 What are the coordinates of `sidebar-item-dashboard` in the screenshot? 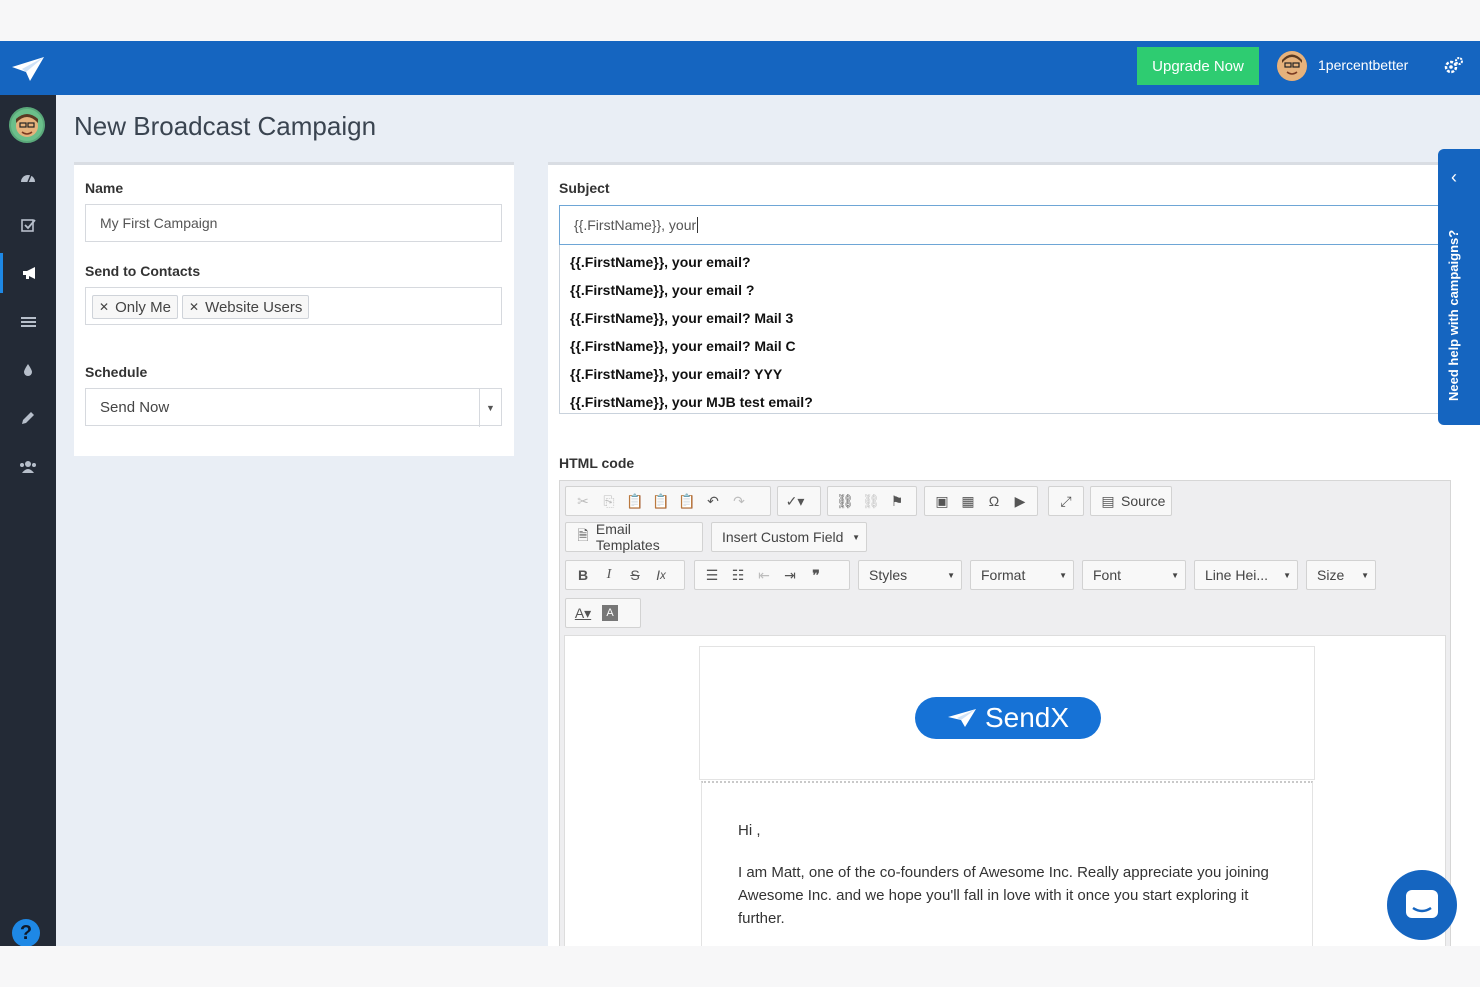 It's located at (28, 177).